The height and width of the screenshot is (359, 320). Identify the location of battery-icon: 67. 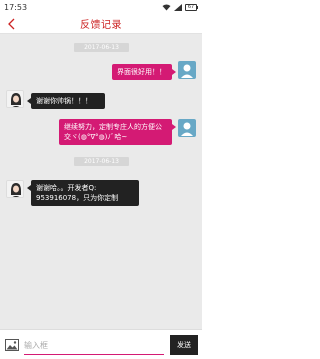
(191, 7).